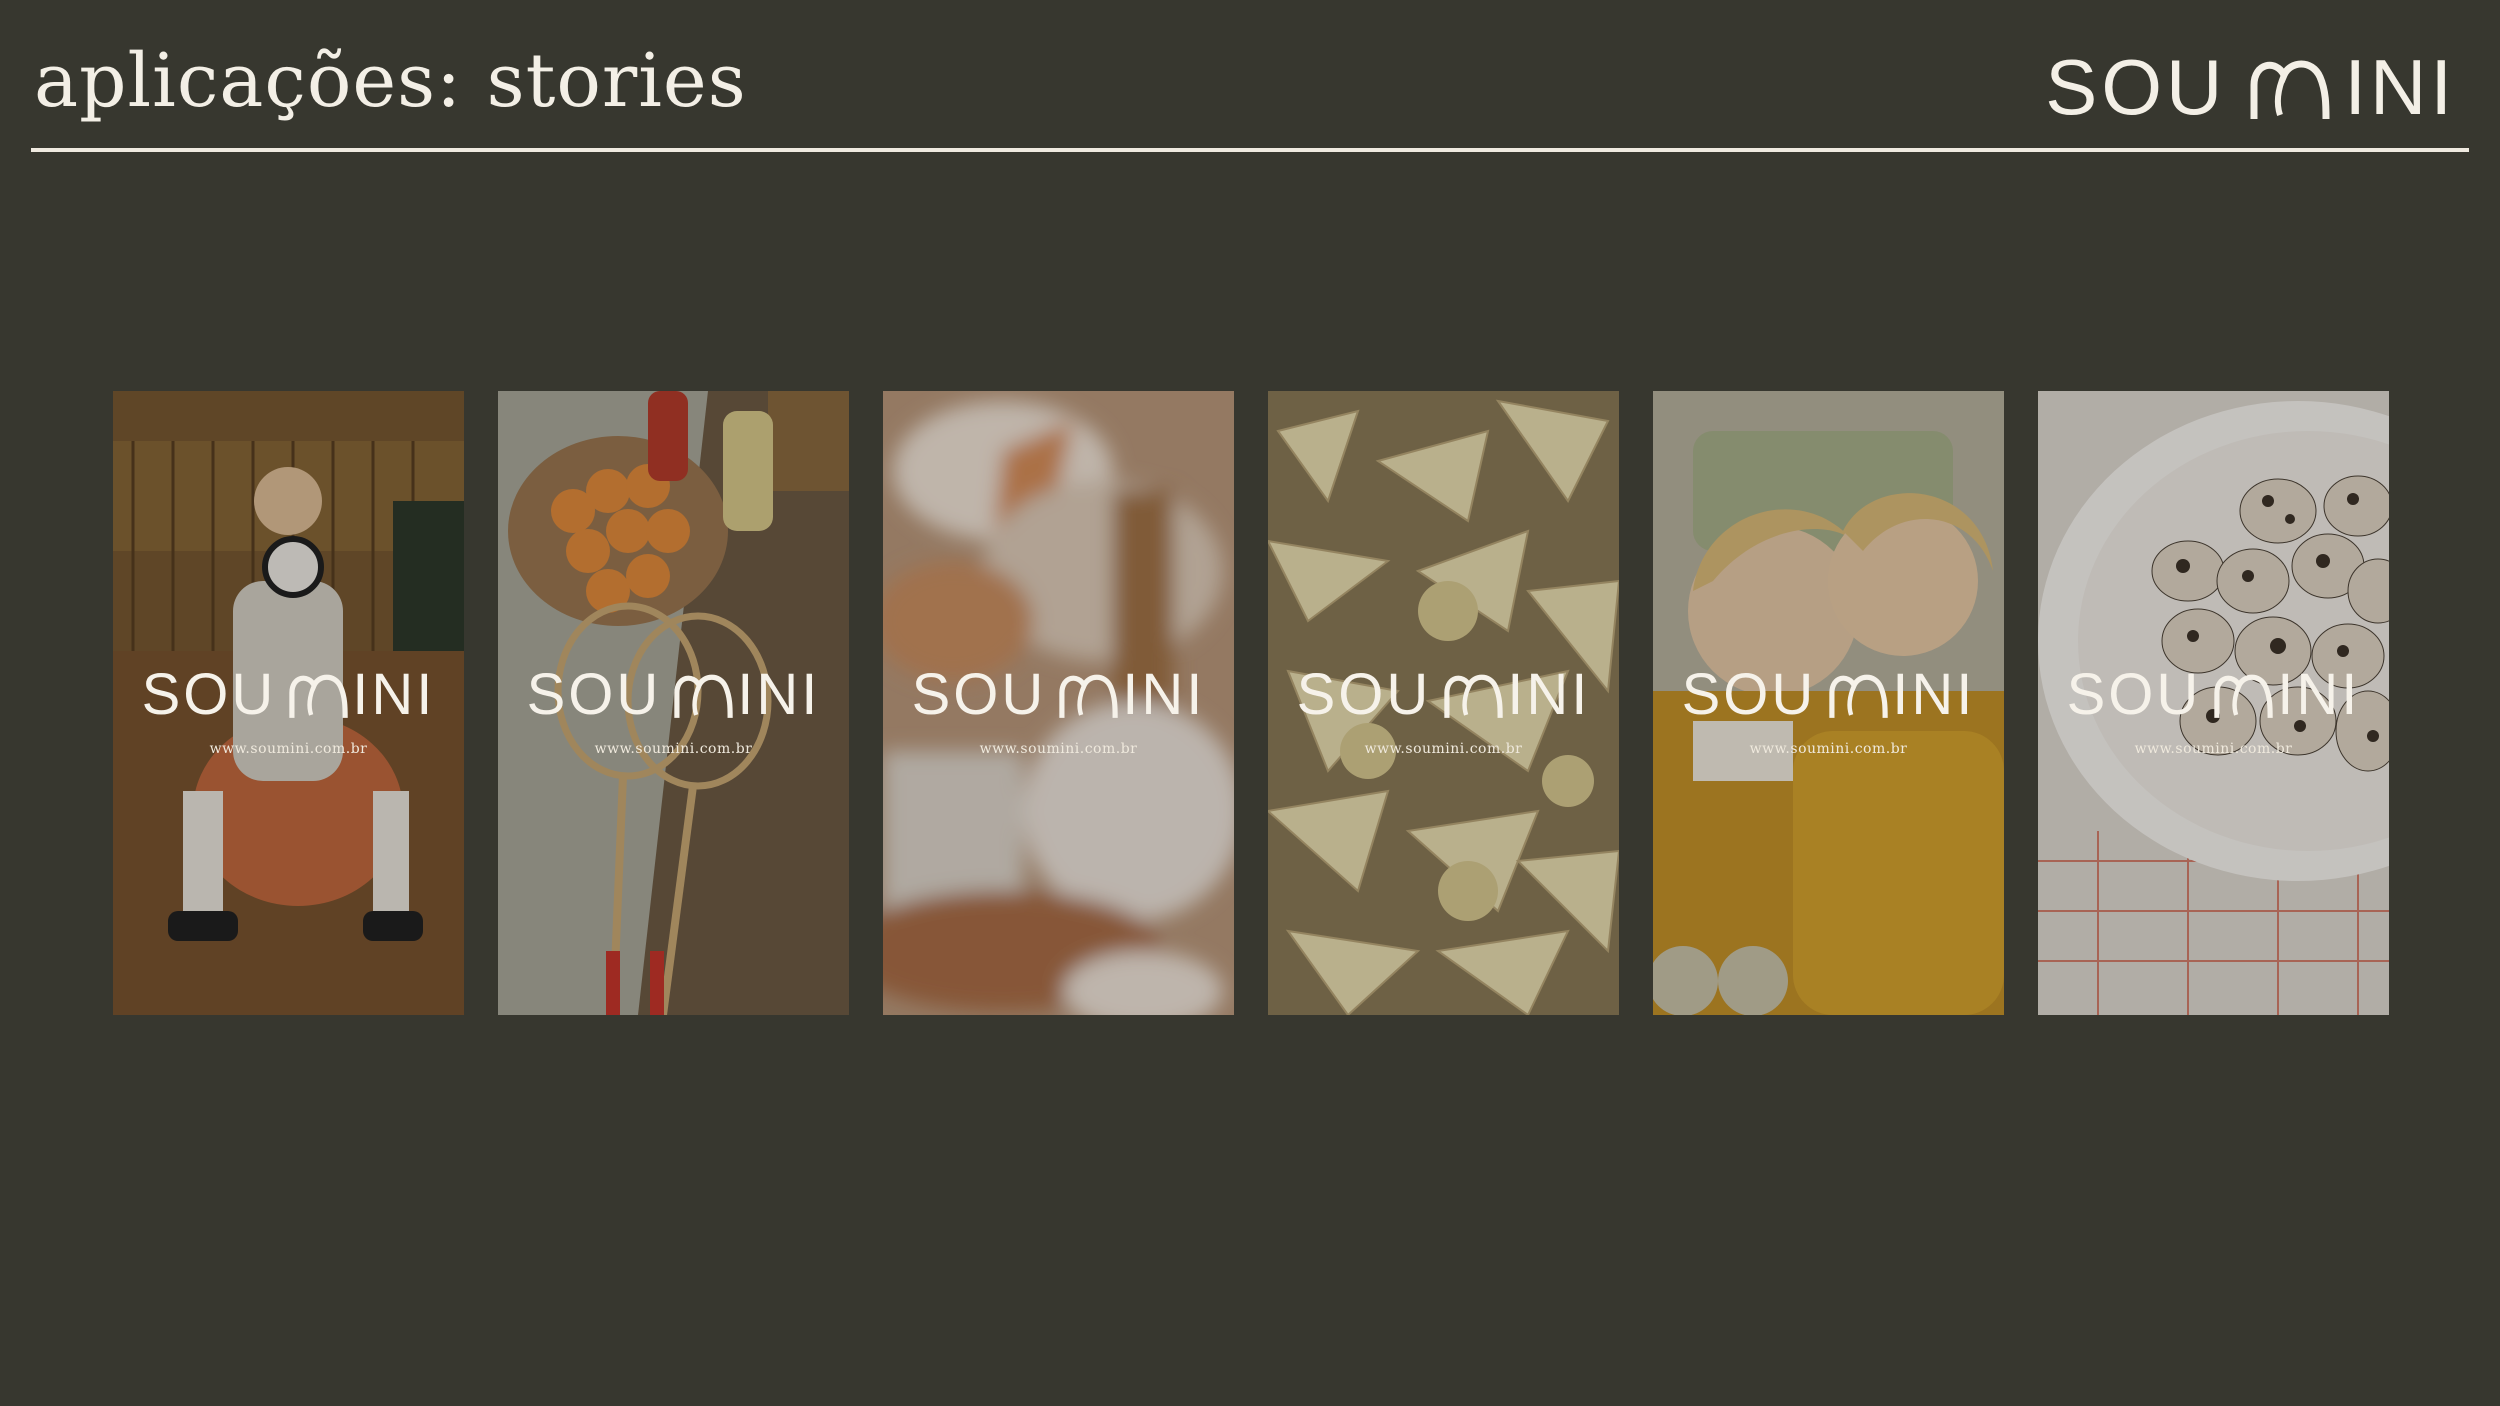 The width and height of the screenshot is (2500, 1406). Describe the element at coordinates (2136, 87) in the screenshot. I see `brand-logo-sou: SOU` at that location.